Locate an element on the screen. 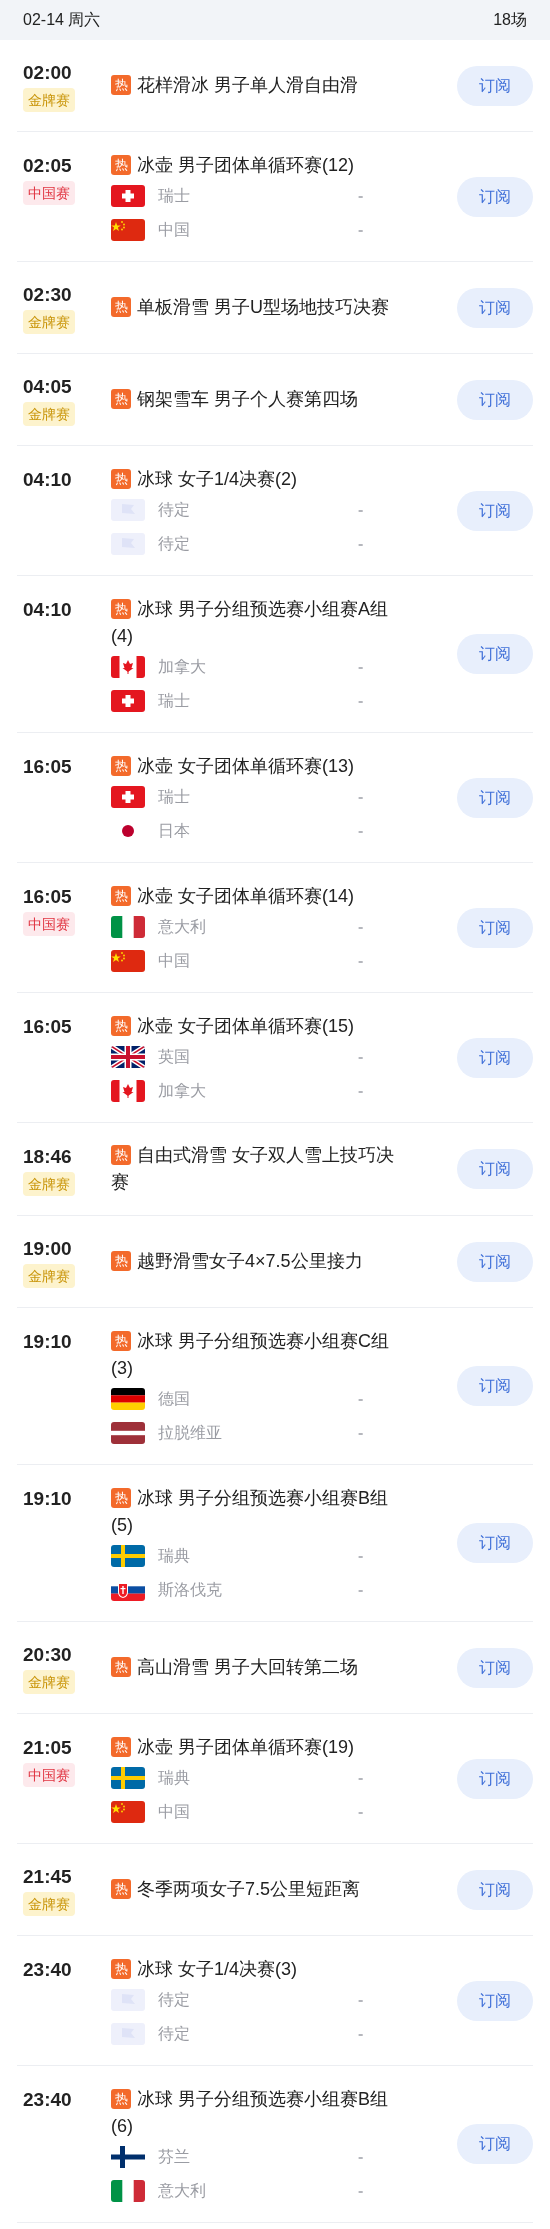 The image size is (550, 2229). event-title: 热 冰壶 女子团体单循环赛(13) is located at coordinates (256, 766).